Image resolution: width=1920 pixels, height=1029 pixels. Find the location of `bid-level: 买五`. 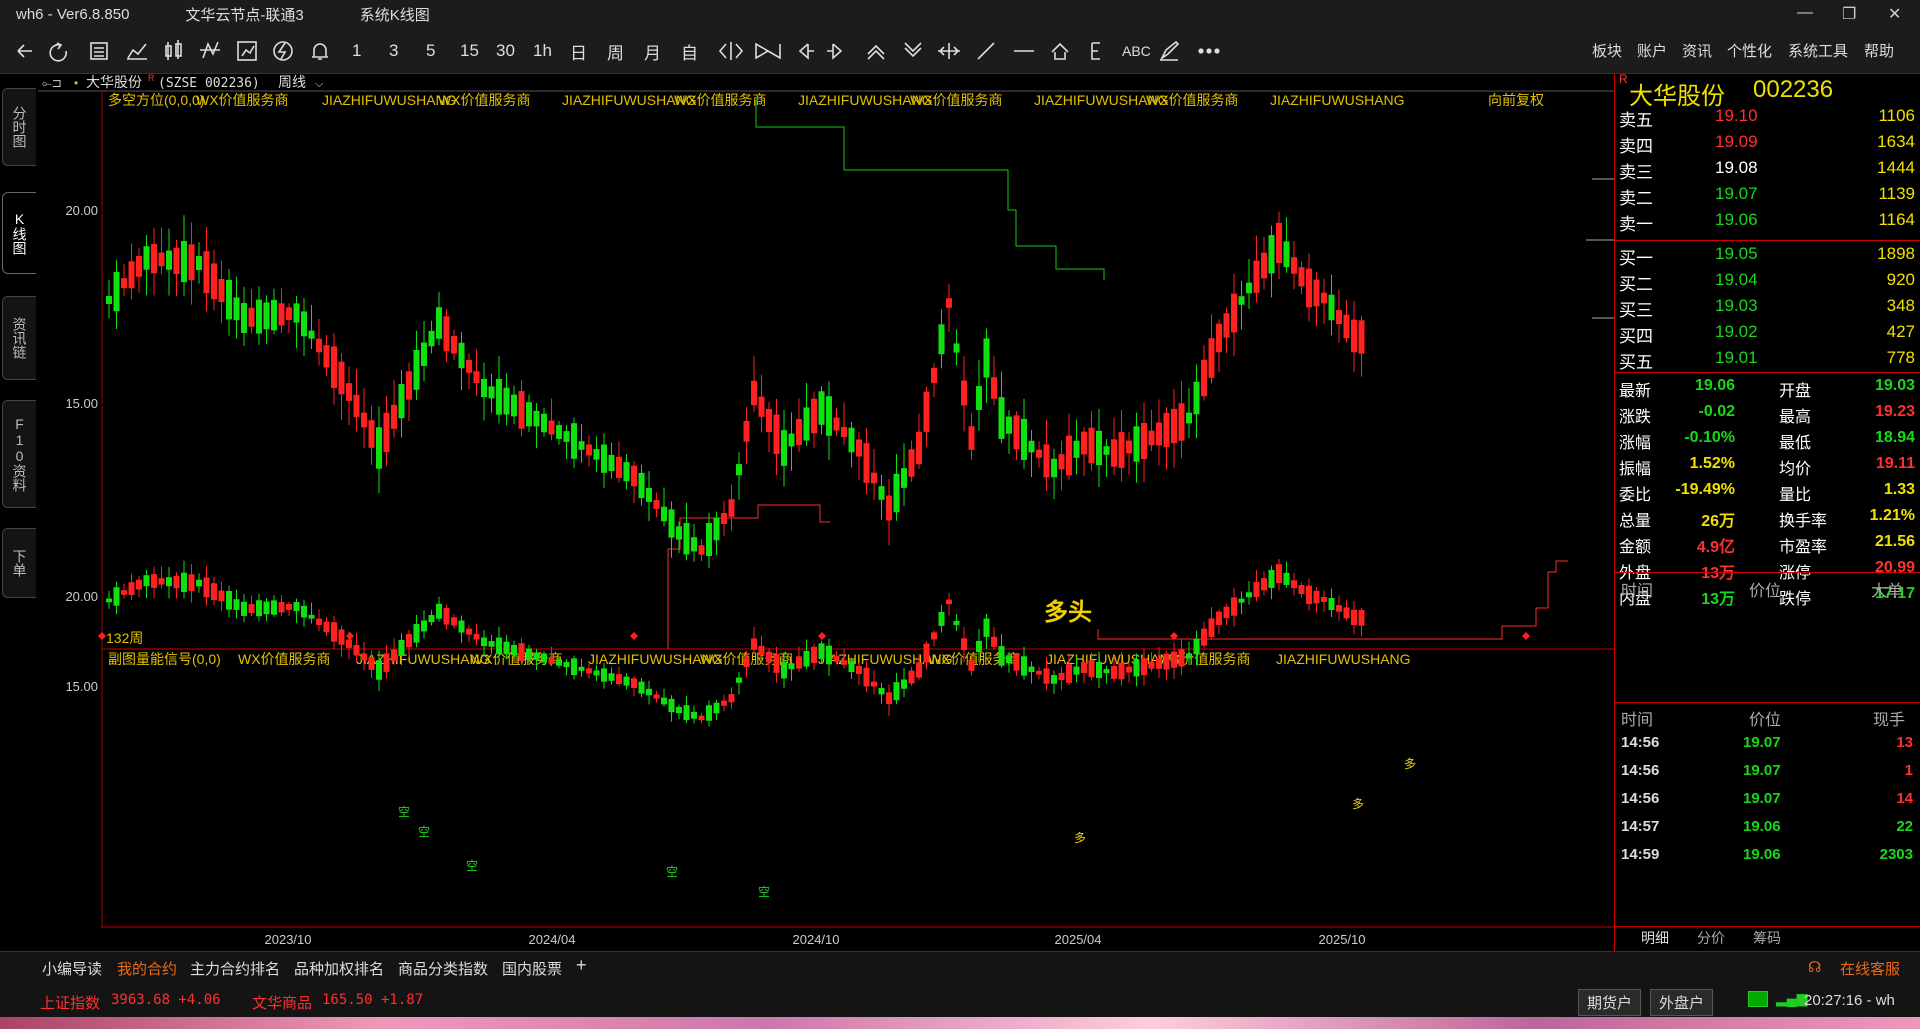

bid-level: 买五 is located at coordinates (1636, 362).